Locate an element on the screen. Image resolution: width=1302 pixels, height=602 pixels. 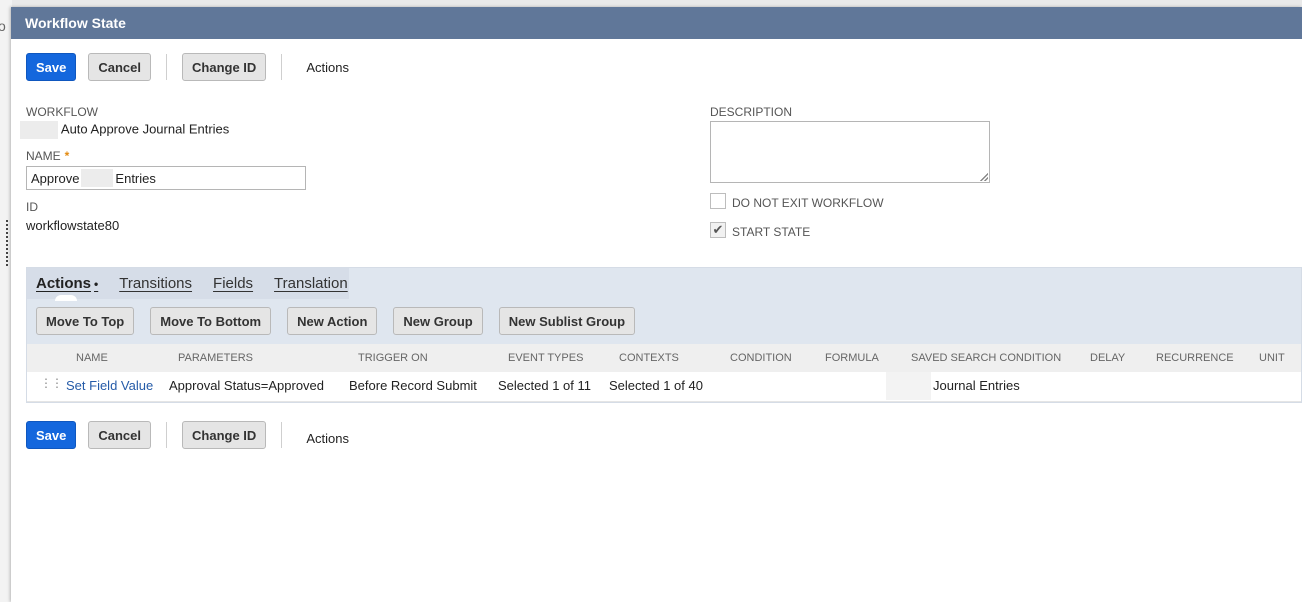
sublist-tabs: Actions • Transitions Fields Translation is located at coordinates (188, 283).